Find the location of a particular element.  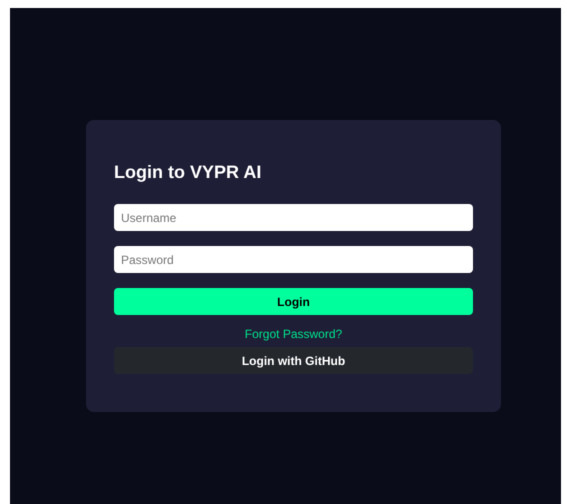

login-title: Login to VYPR AI is located at coordinates (188, 172).